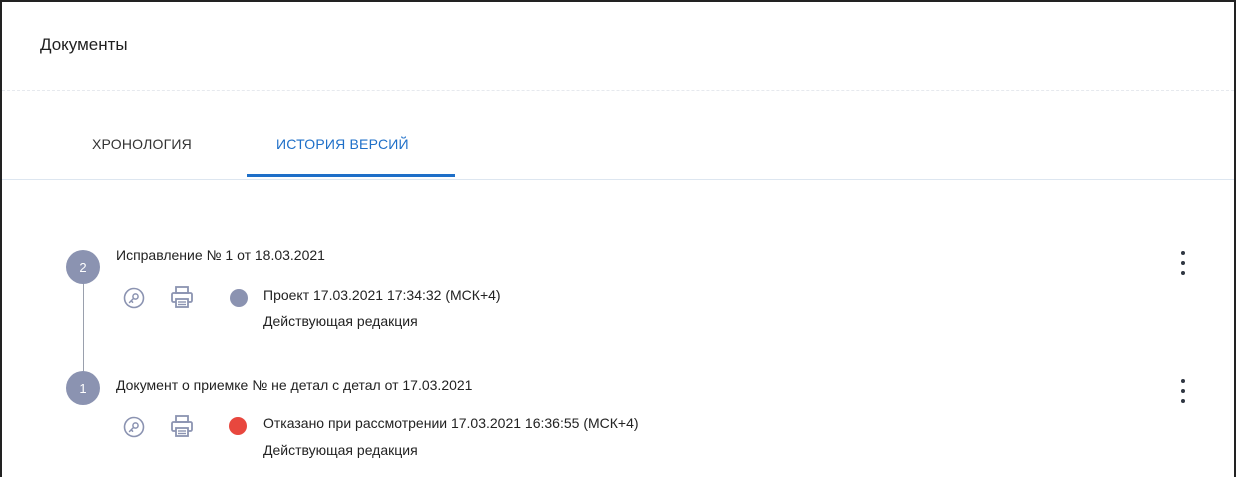  I want to click on version-title: Исправление № 1 от 18.03.2021, so click(220, 255).